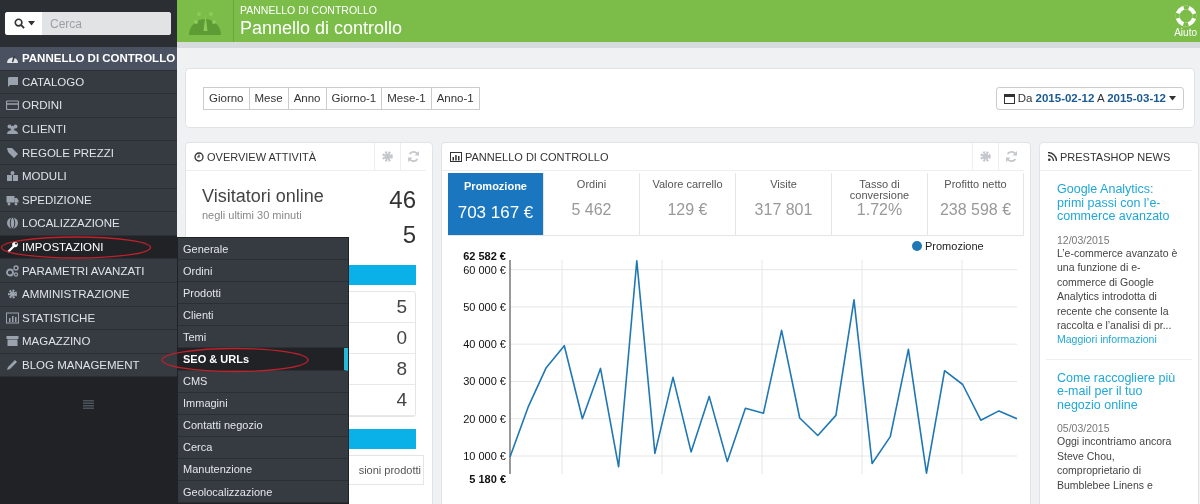  Describe the element at coordinates (261, 156) in the screenshot. I see `panel-title: OVERVIEW ATTIVITÀ` at that location.